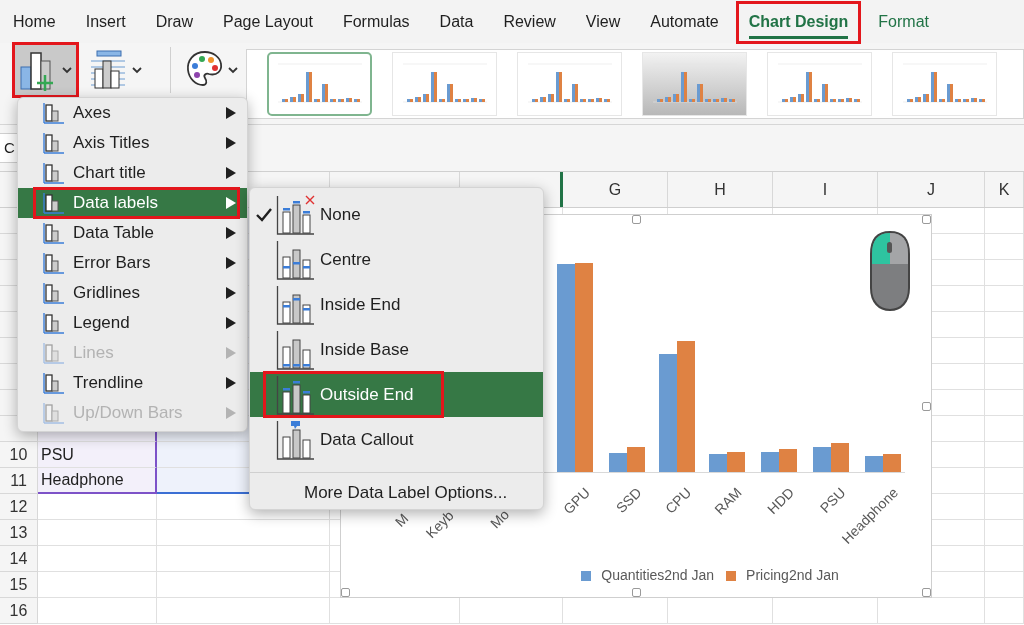  What do you see at coordinates (174, 22) in the screenshot?
I see `ribbon-tab: Draw` at bounding box center [174, 22].